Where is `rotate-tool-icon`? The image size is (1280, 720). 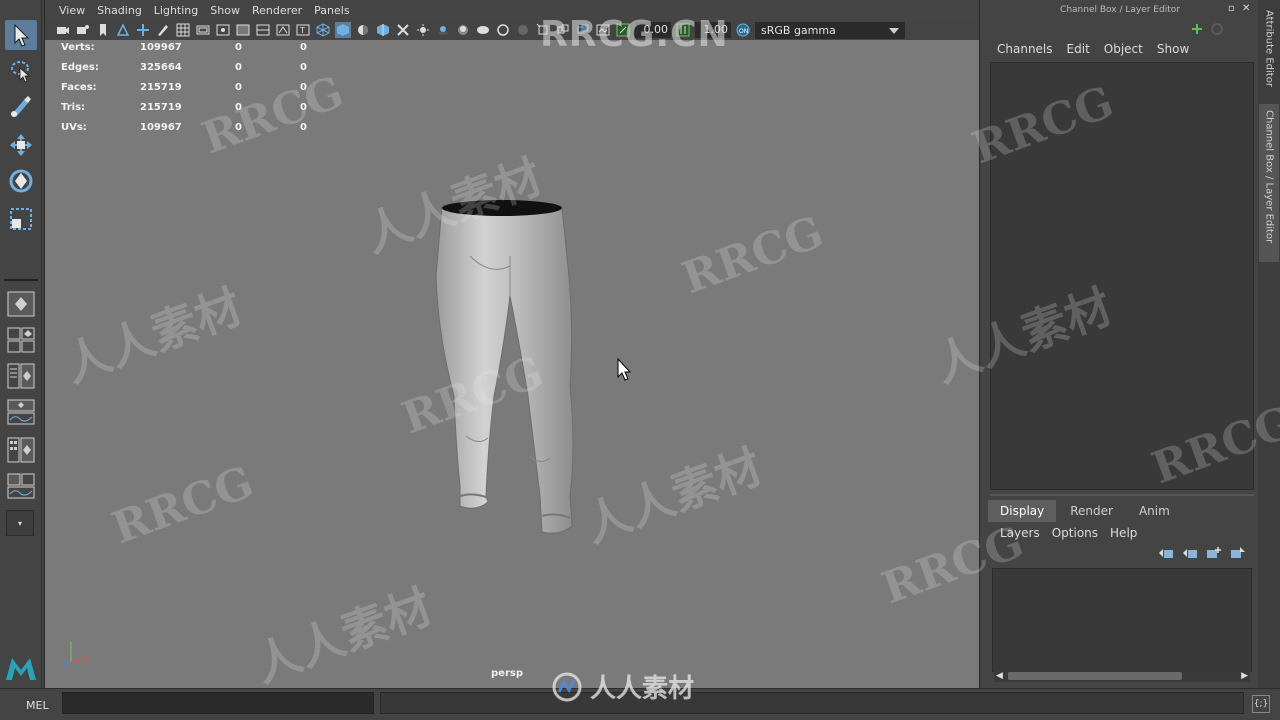
rotate-tool-icon is located at coordinates (21, 181).